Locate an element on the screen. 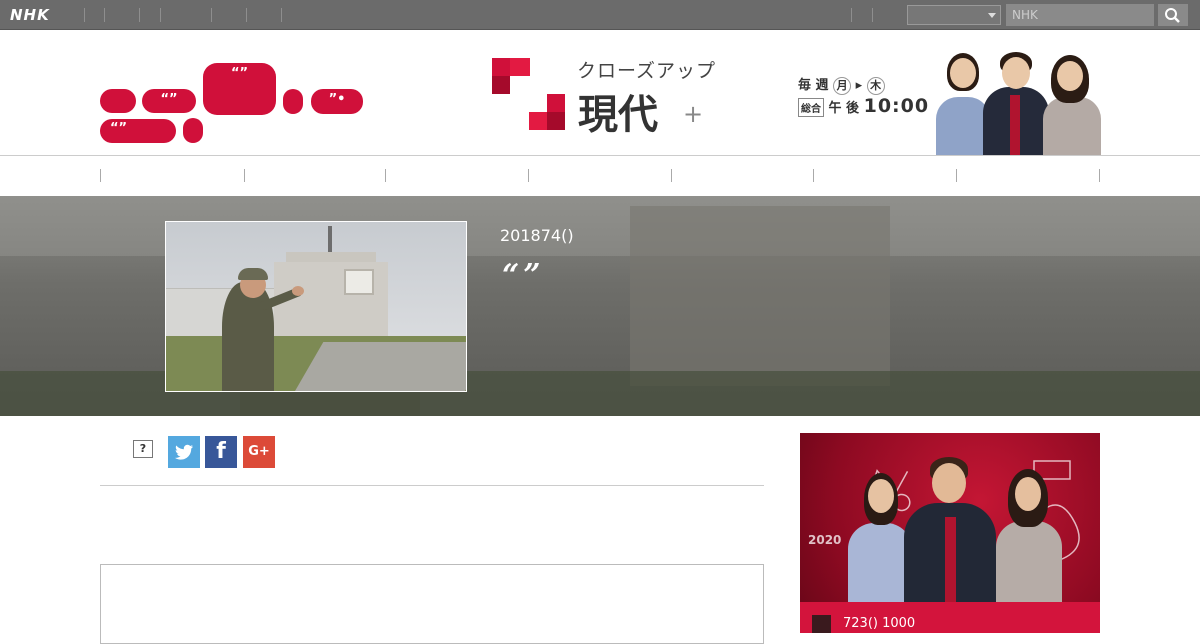 The image size is (1200, 644). promo-doodle-year: 2020 is located at coordinates (825, 540).